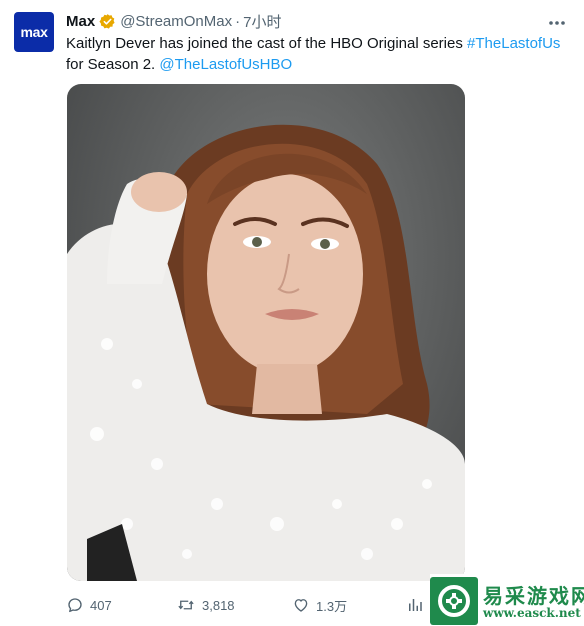 The image size is (584, 626). I want to click on hashtag-link: #TheLastofUs, so click(513, 43).